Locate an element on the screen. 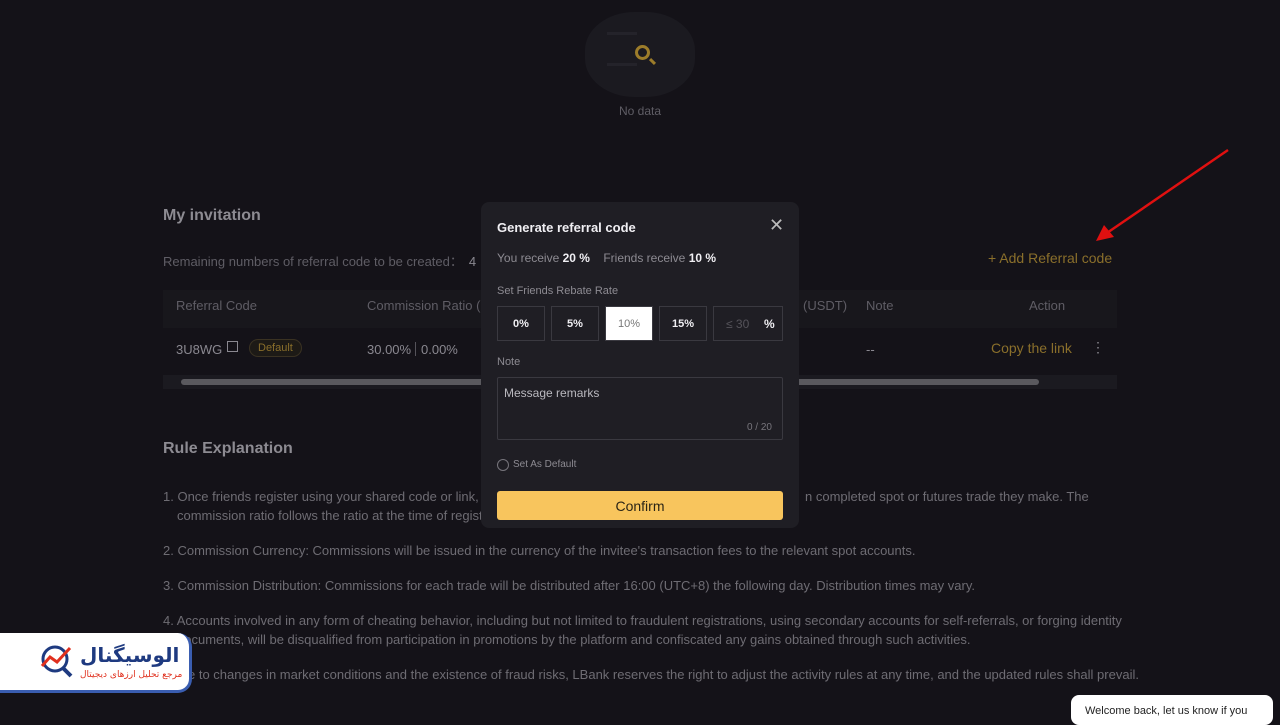 Image resolution: width=1280 pixels, height=725 pixels. rate-option-10: 10% is located at coordinates (629, 323).